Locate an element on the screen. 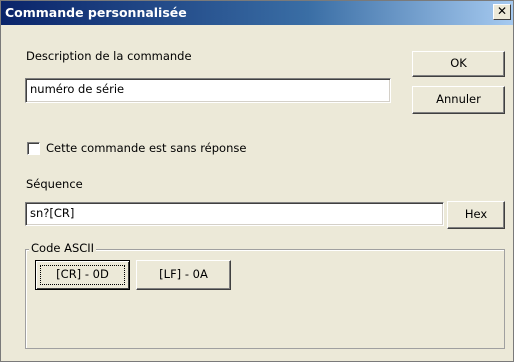 This screenshot has width=514, height=362. ascii-code-lf-label: [LF] - 0A is located at coordinates (183, 274).